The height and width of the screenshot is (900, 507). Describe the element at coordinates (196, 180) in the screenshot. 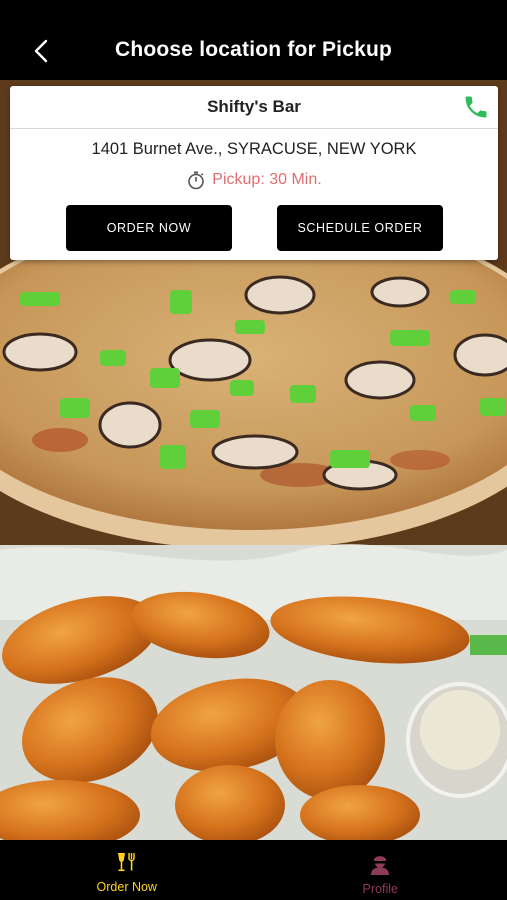

I see `stopwatch-icon` at that location.